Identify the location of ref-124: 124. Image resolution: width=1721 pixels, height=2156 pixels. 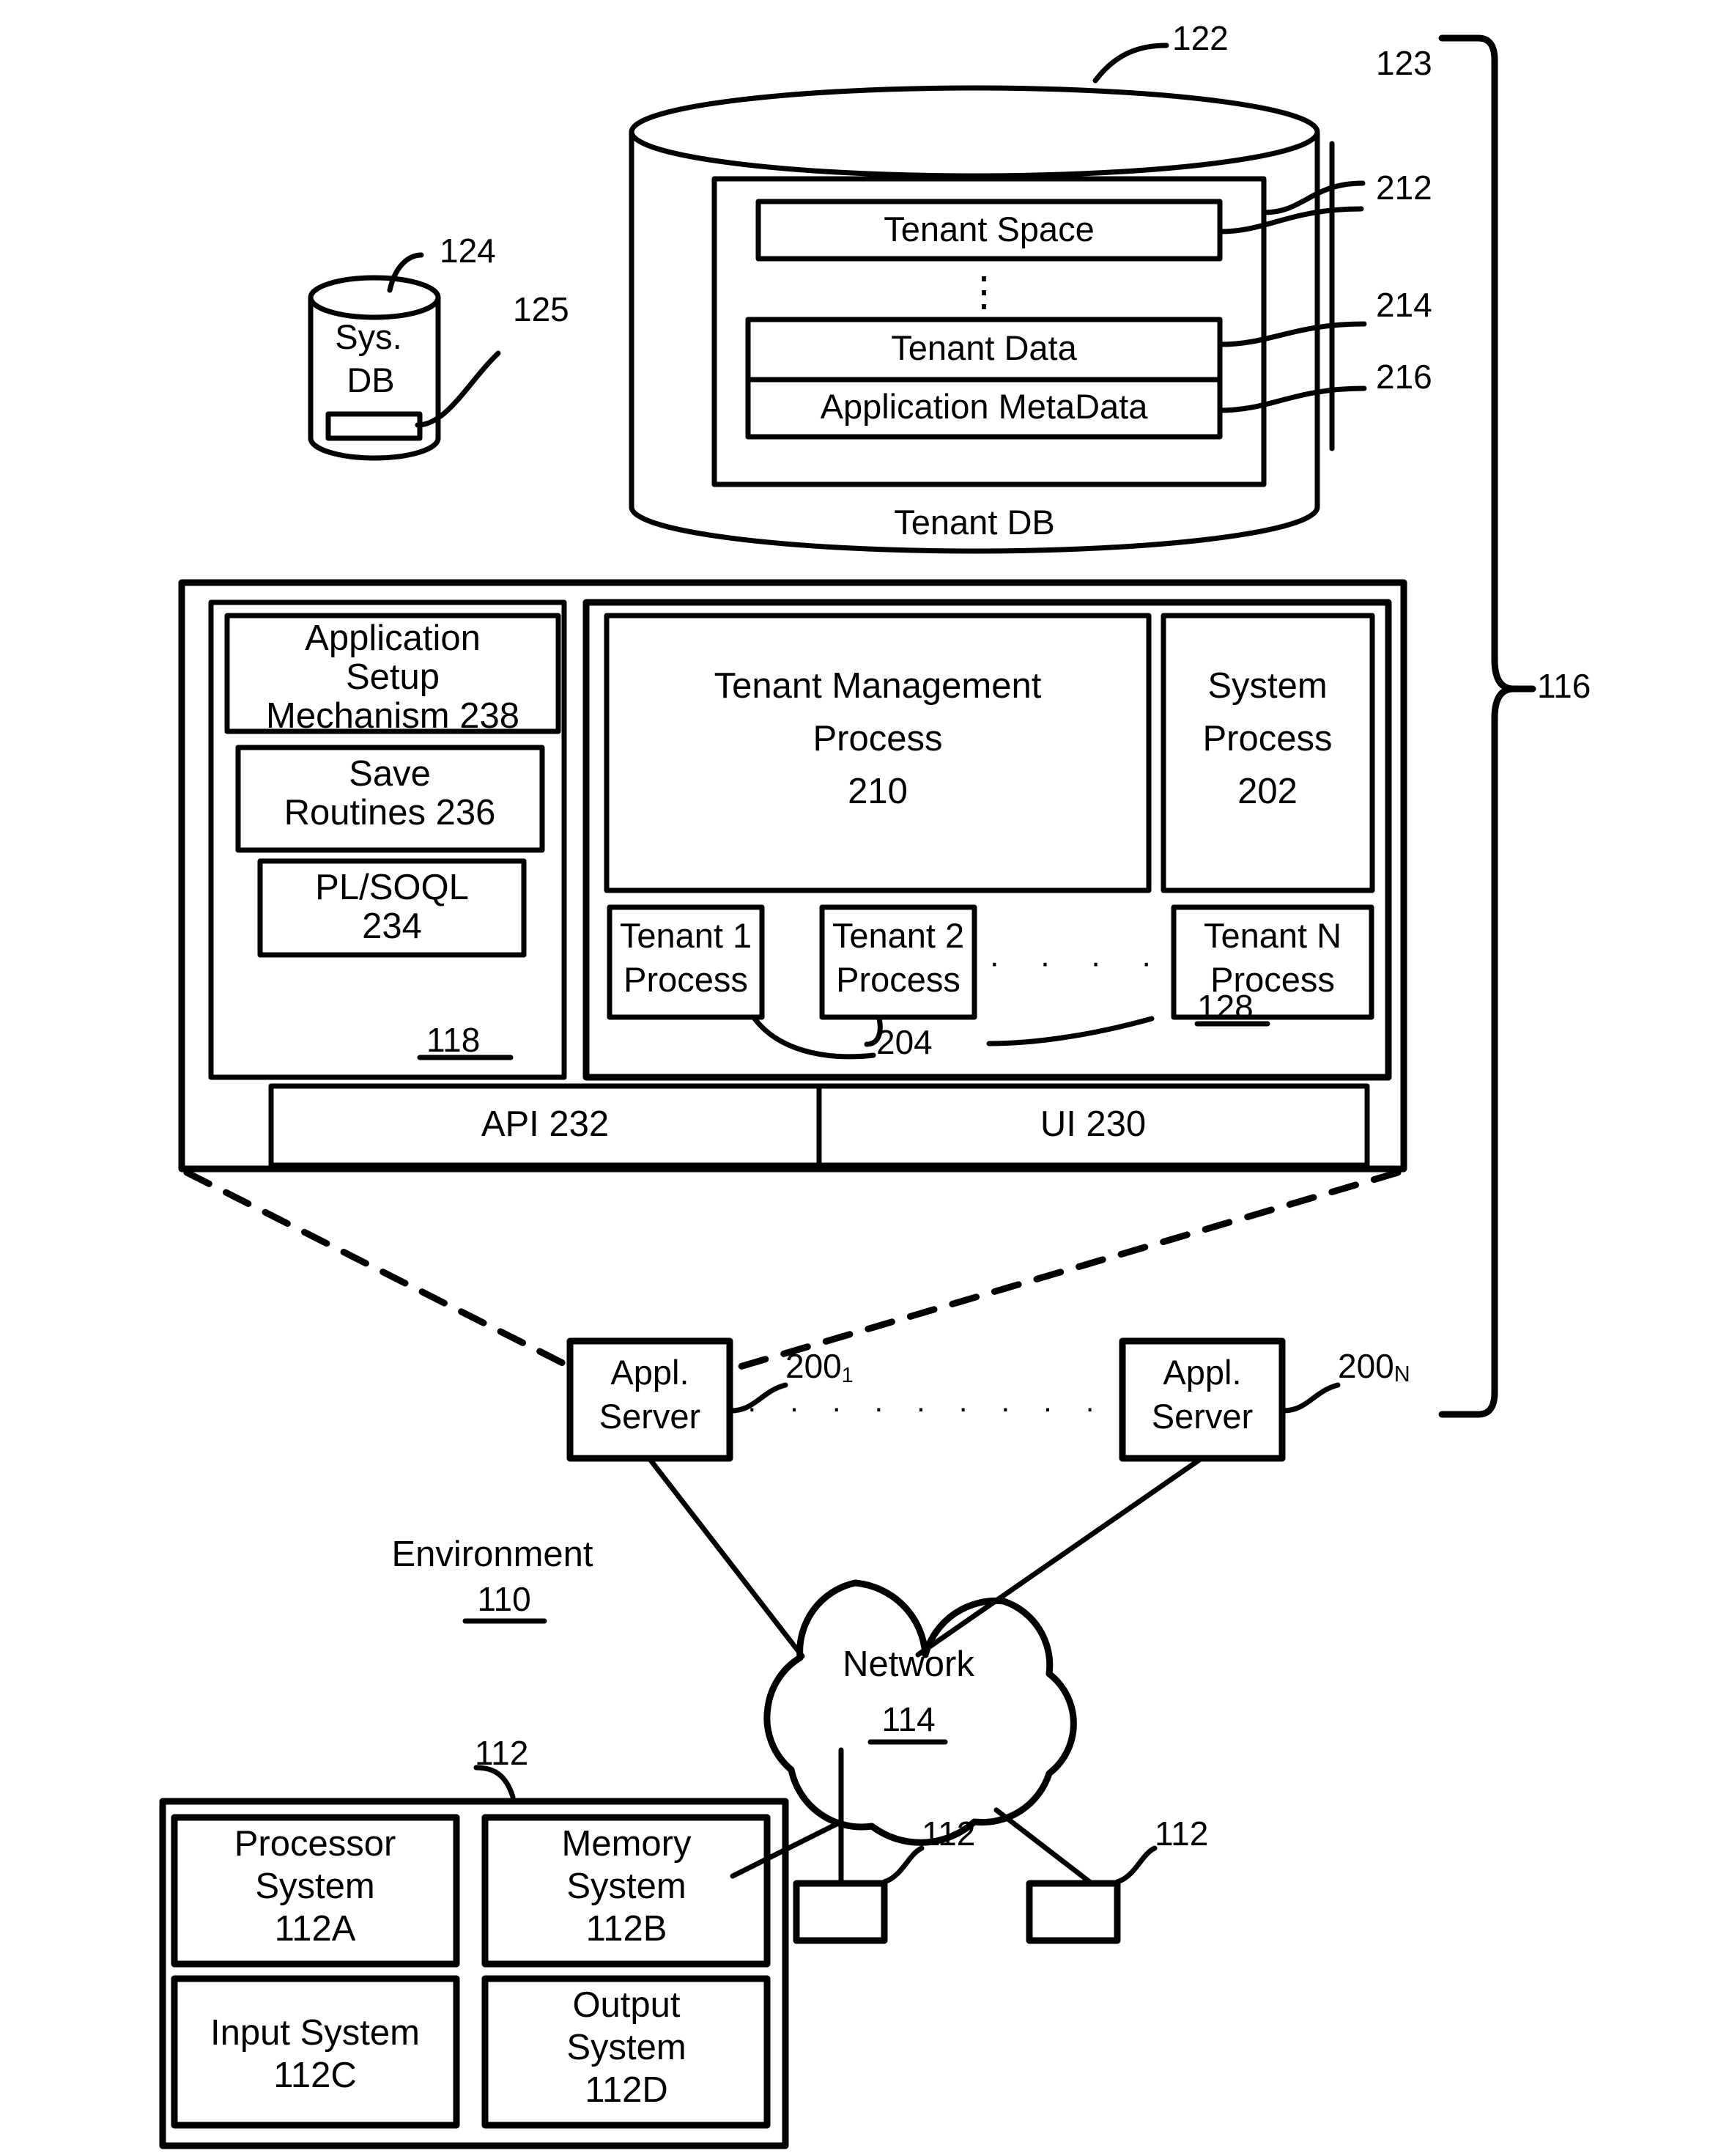
(468, 251).